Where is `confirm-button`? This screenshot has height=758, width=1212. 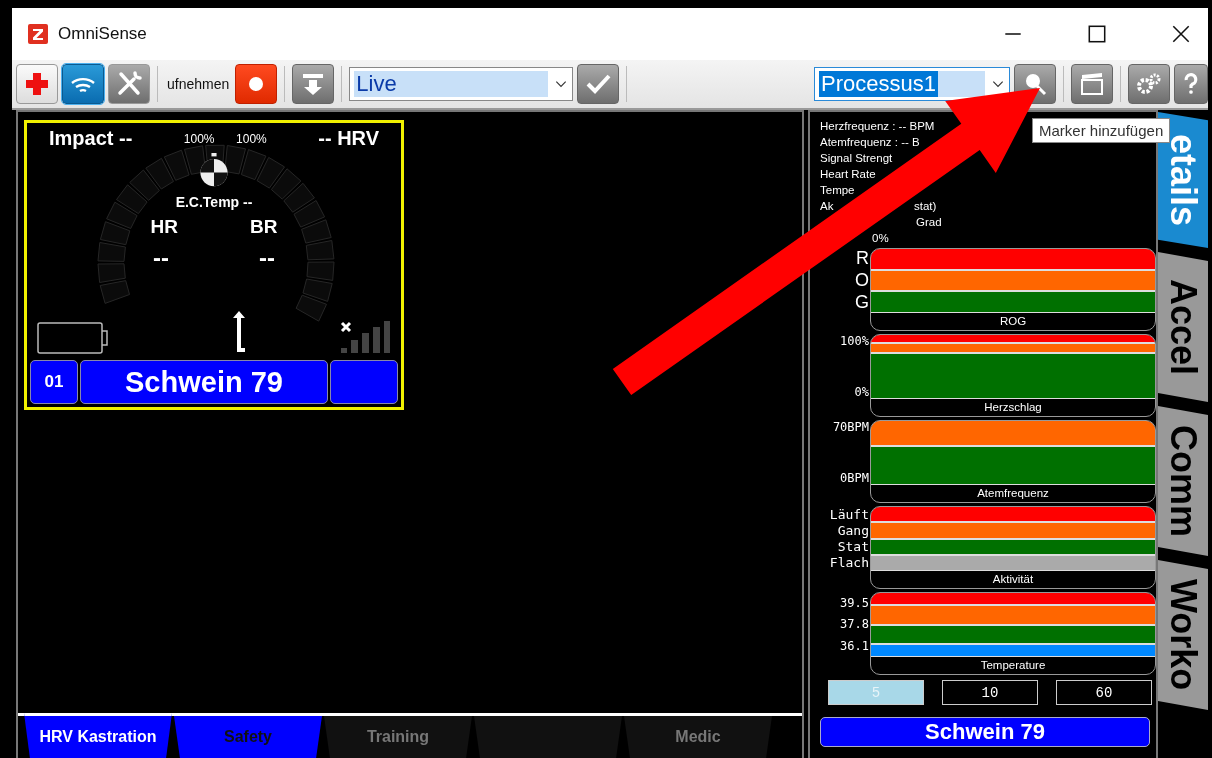 confirm-button is located at coordinates (598, 84).